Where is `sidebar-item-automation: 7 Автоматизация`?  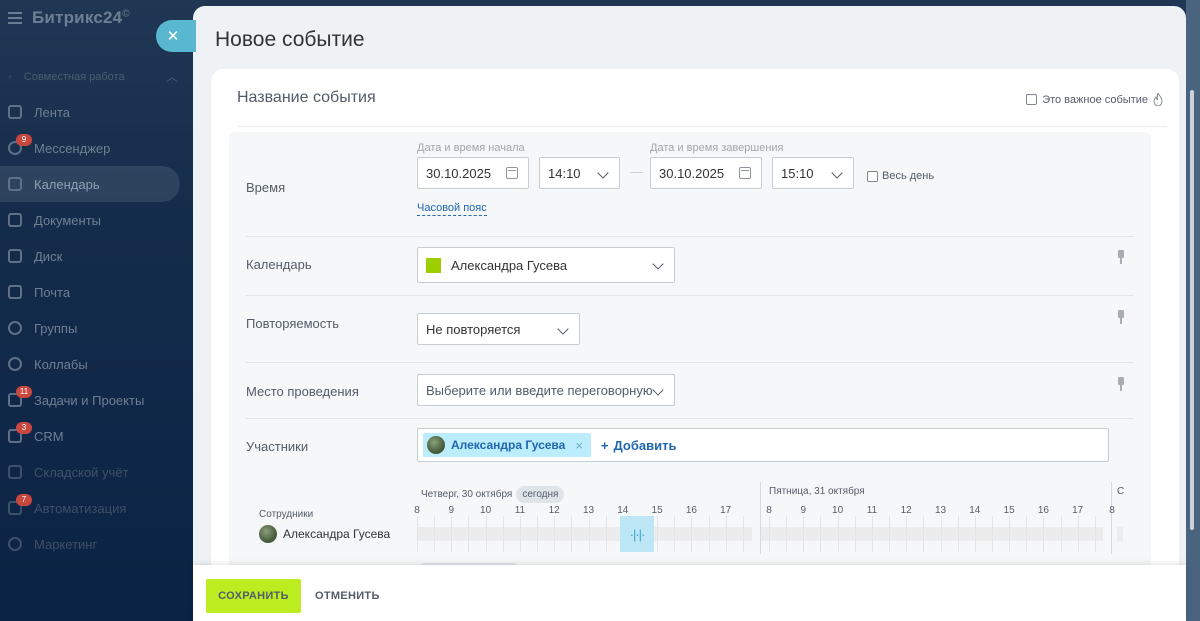
sidebar-item-automation: 7 Автоматизация is located at coordinates (96, 508).